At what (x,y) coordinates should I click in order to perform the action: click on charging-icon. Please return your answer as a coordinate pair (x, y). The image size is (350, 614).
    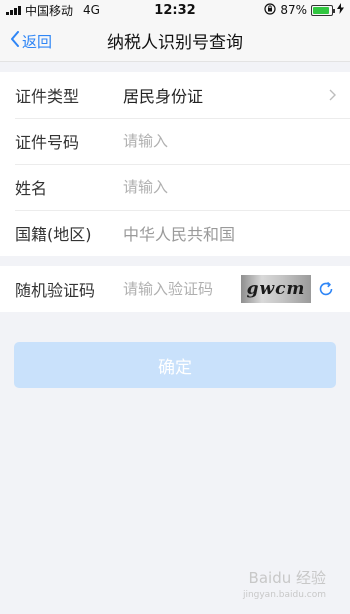
    Looking at the image, I should click on (340, 10).